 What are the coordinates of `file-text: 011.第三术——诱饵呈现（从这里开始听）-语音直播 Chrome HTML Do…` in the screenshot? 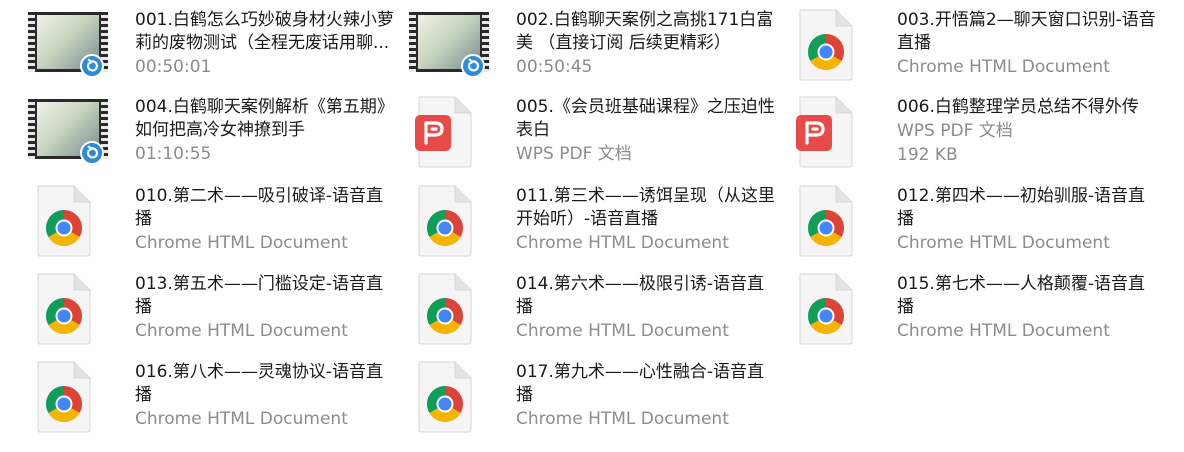 It's located at (647, 220).